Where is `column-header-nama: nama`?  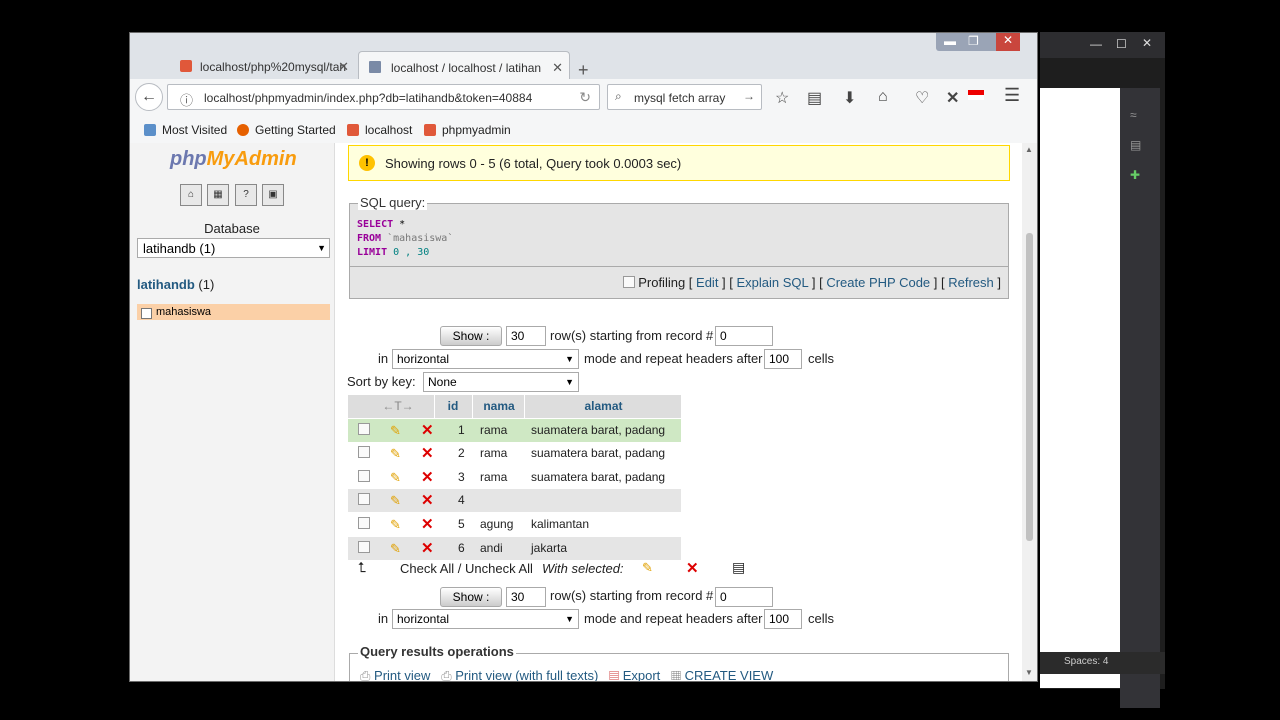 column-header-nama: nama is located at coordinates (498, 406).